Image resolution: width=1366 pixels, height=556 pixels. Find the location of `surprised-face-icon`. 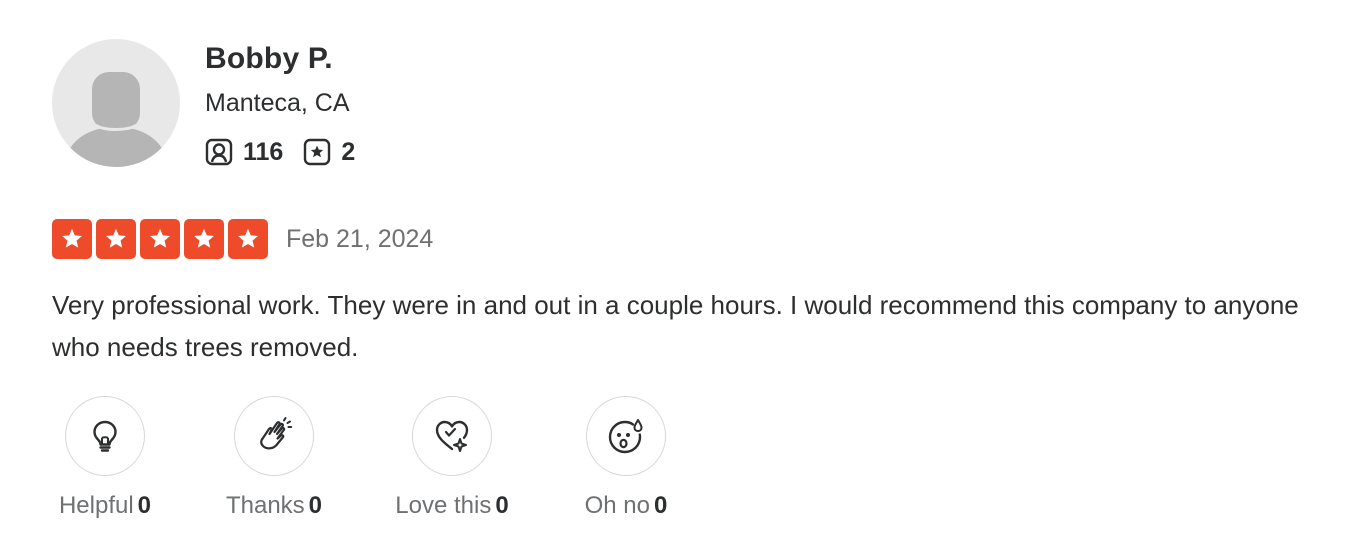

surprised-face-icon is located at coordinates (625, 436).